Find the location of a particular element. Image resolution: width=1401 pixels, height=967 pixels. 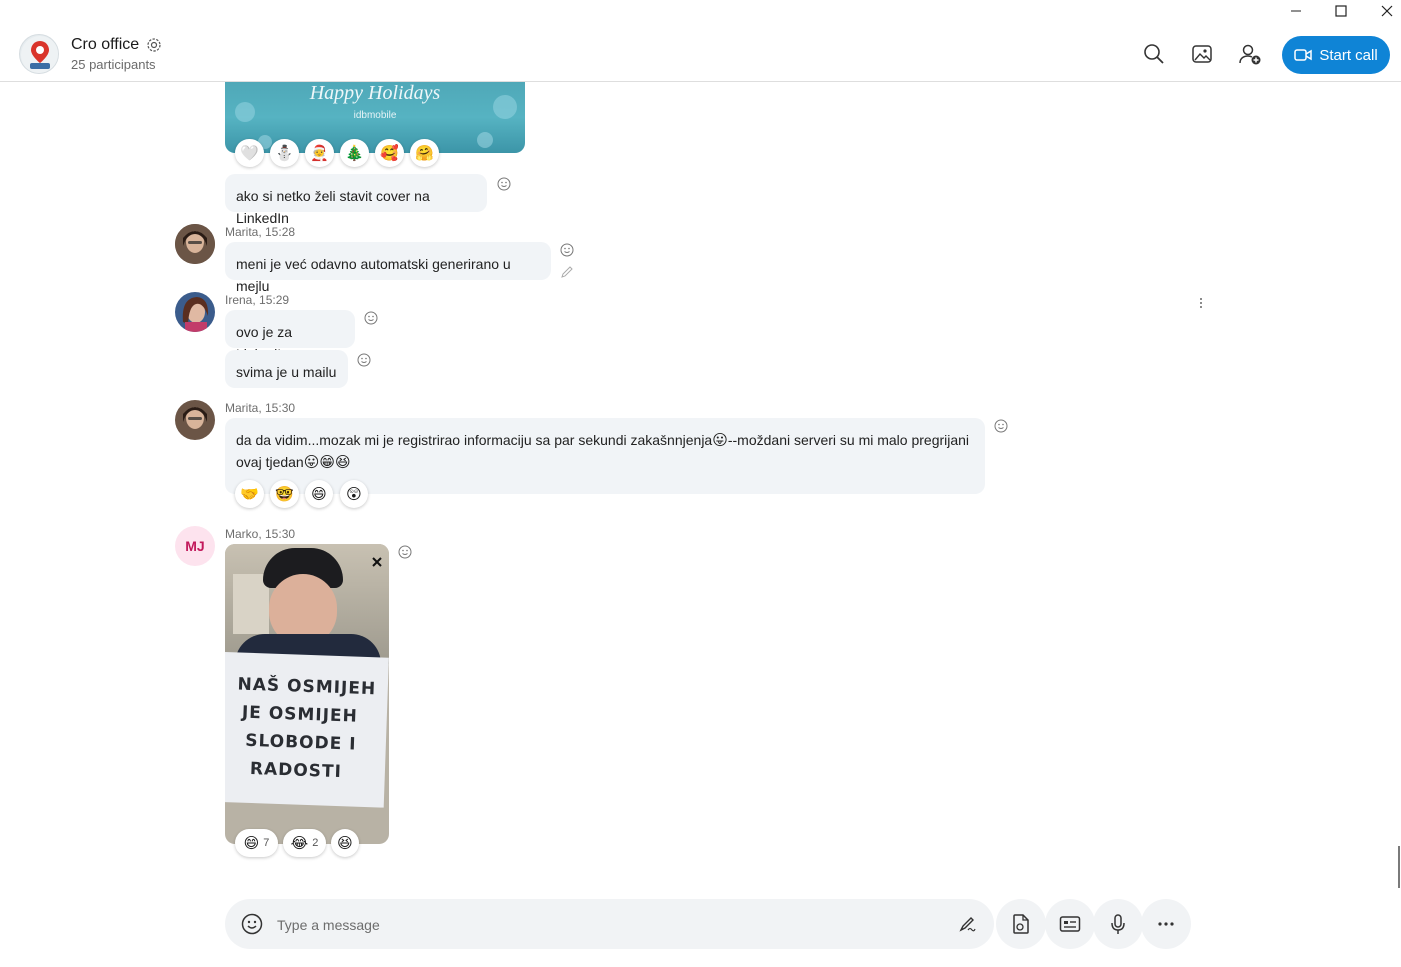

reaction-chip: 😄 7 is located at coordinates (256, 843).